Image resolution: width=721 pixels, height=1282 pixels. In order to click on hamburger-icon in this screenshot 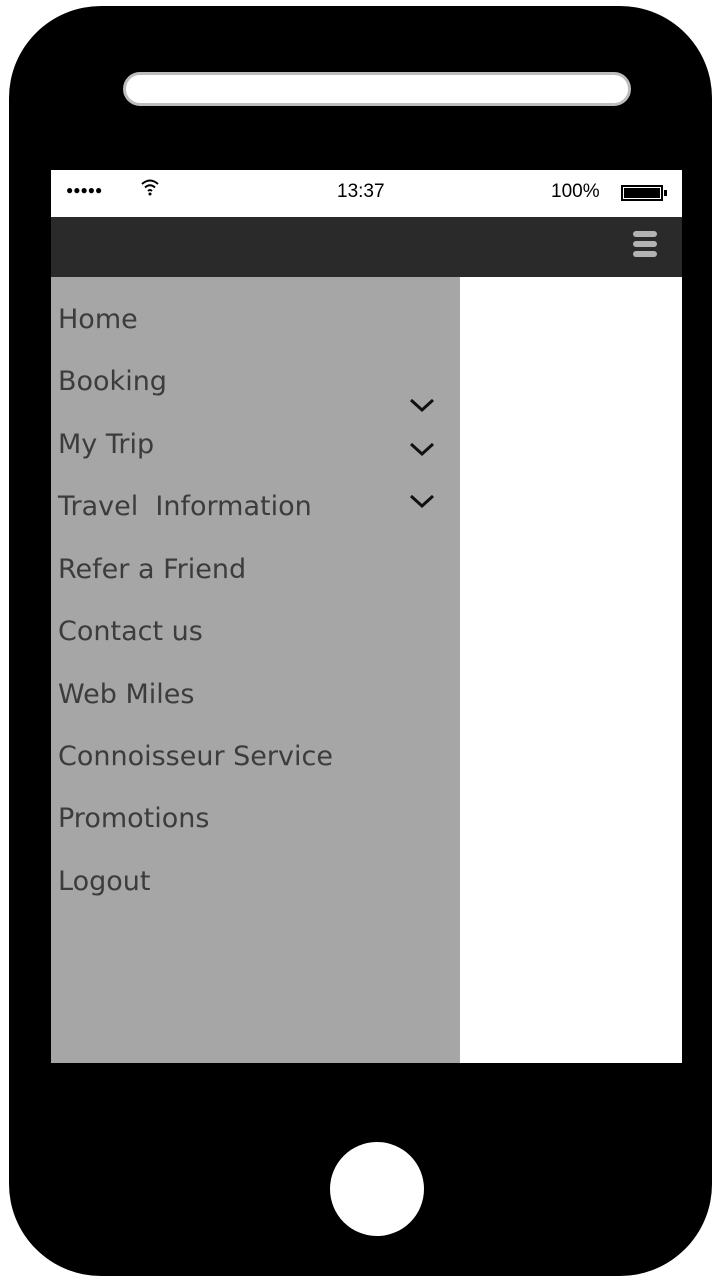, I will do `click(645, 246)`.